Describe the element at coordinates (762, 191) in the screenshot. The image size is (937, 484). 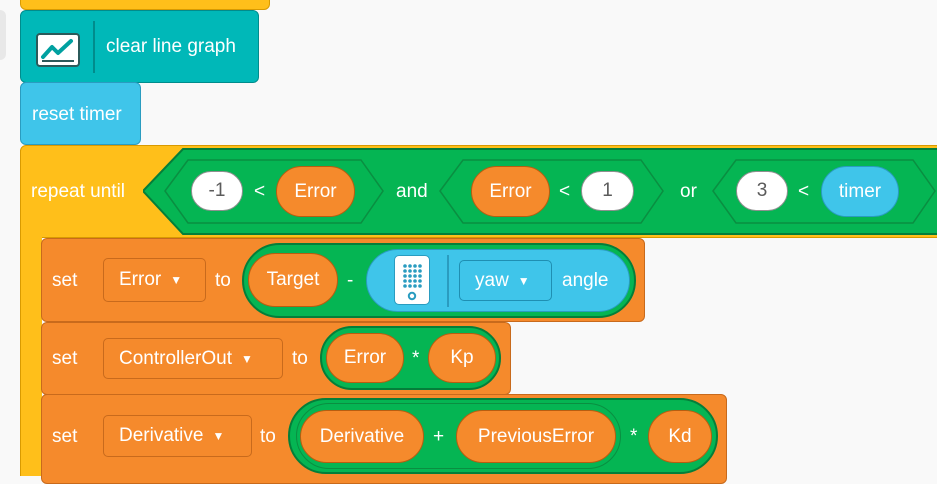
I see `condition3-left-value: 3` at that location.